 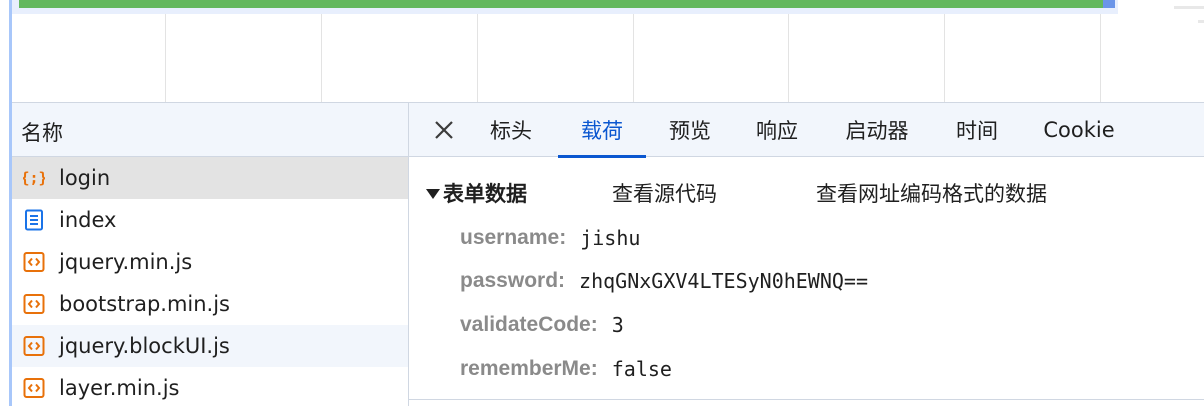 I want to click on form-data-title: 表单数据, so click(x=485, y=194).